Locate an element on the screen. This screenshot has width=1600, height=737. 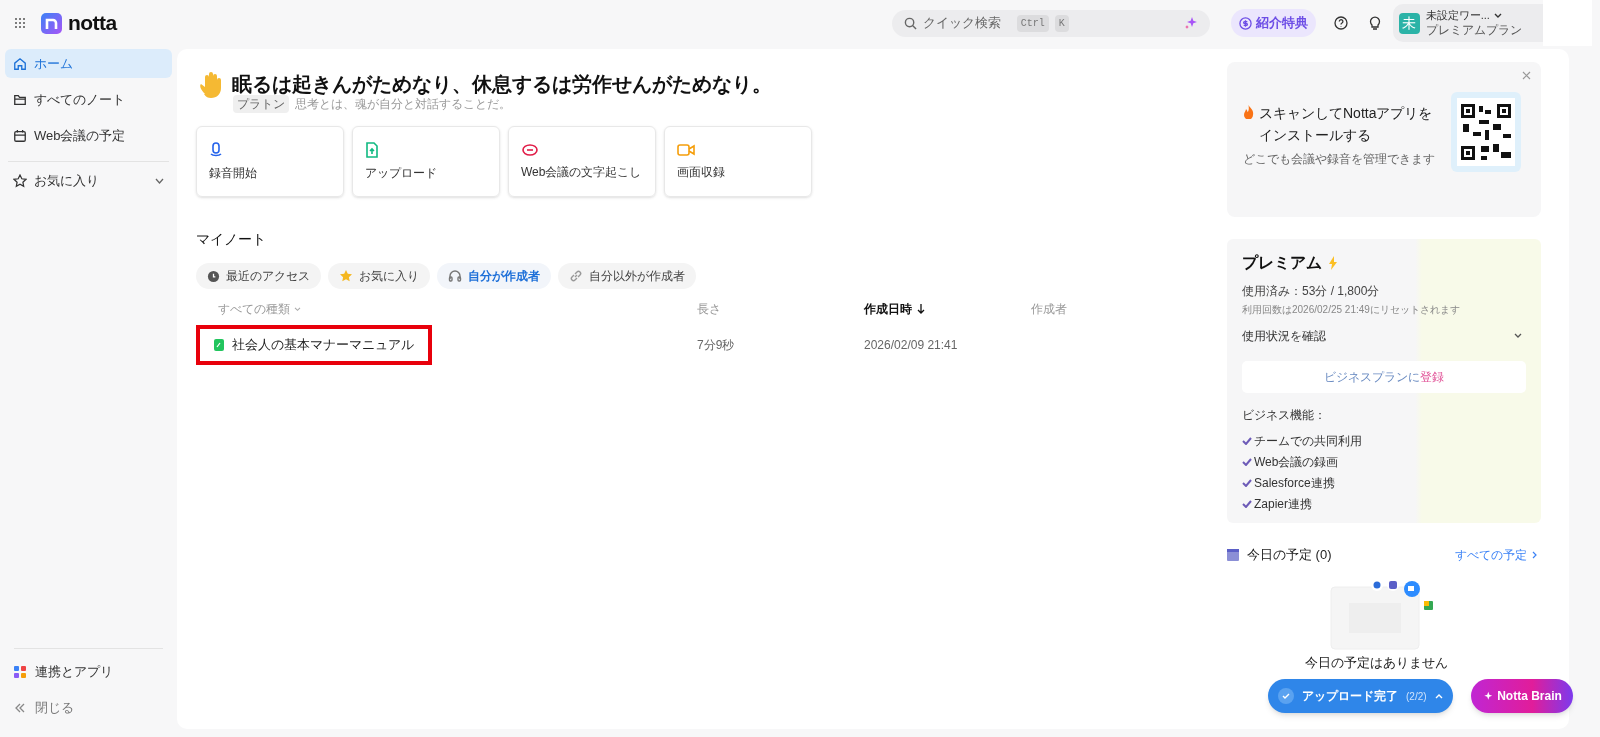
premium-title: プレミアム is located at coordinates (1282, 263).